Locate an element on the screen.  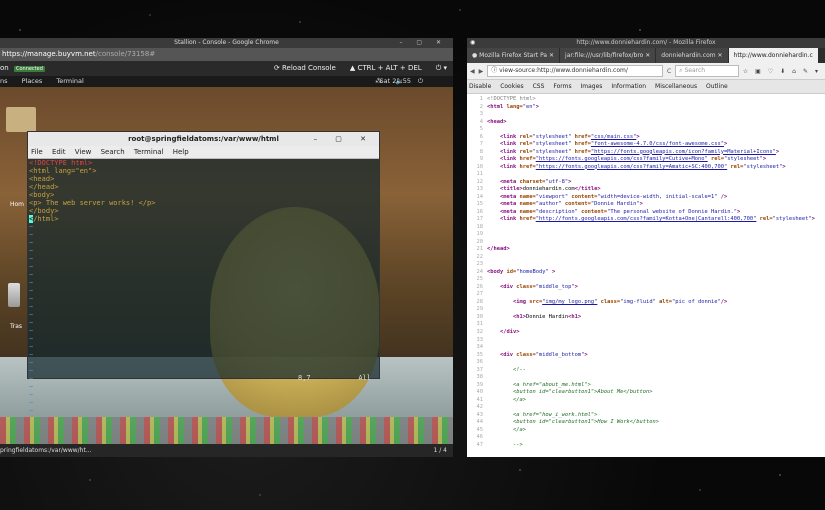
window-controls: – ▢ ✕ is located at coordinates (423, 43).